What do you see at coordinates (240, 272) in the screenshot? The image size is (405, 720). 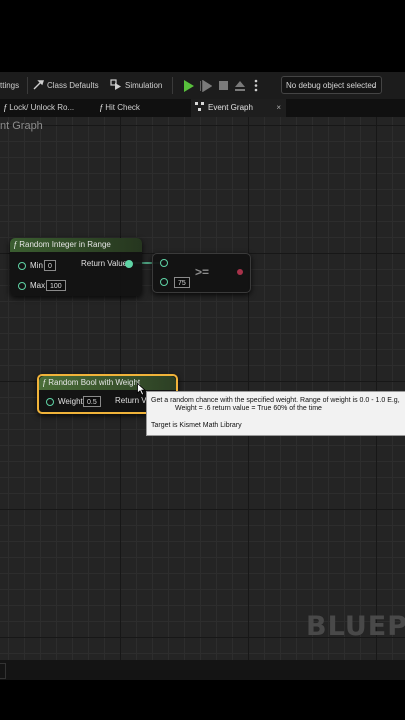 I see `bool-output-pin` at bounding box center [240, 272].